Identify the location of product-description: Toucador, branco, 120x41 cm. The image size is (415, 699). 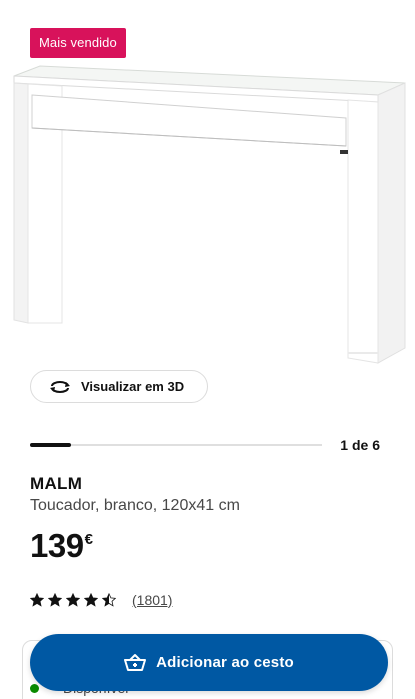
(135, 505).